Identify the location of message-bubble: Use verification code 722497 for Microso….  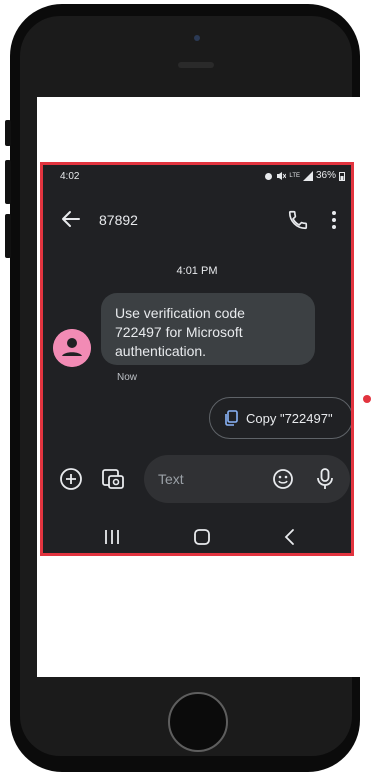
(208, 329).